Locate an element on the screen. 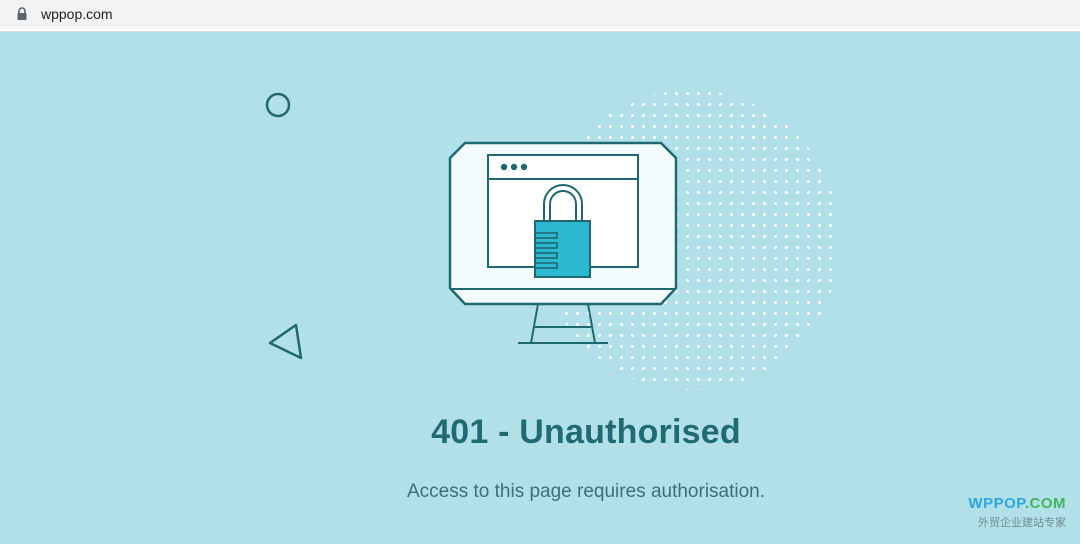 The image size is (1080, 544). watermark-brand: WPPOP.COM is located at coordinates (1017, 503).